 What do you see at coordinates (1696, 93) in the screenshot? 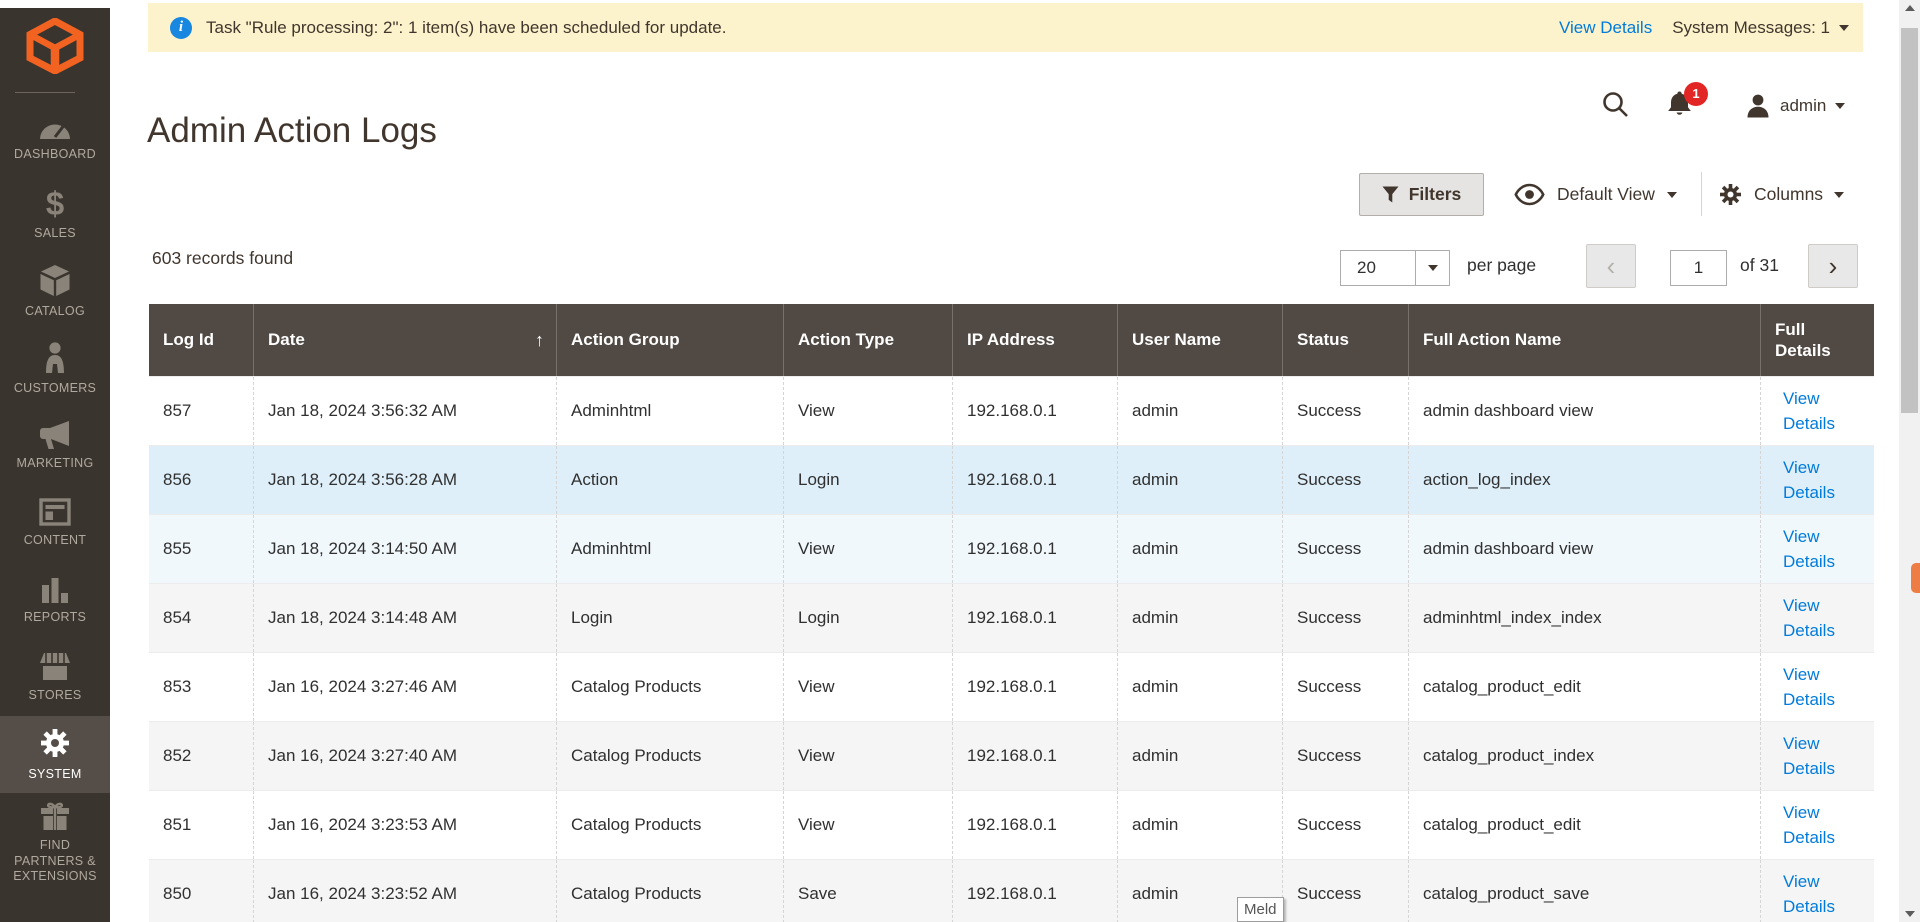
I see `notification-count-badge: 1` at bounding box center [1696, 93].